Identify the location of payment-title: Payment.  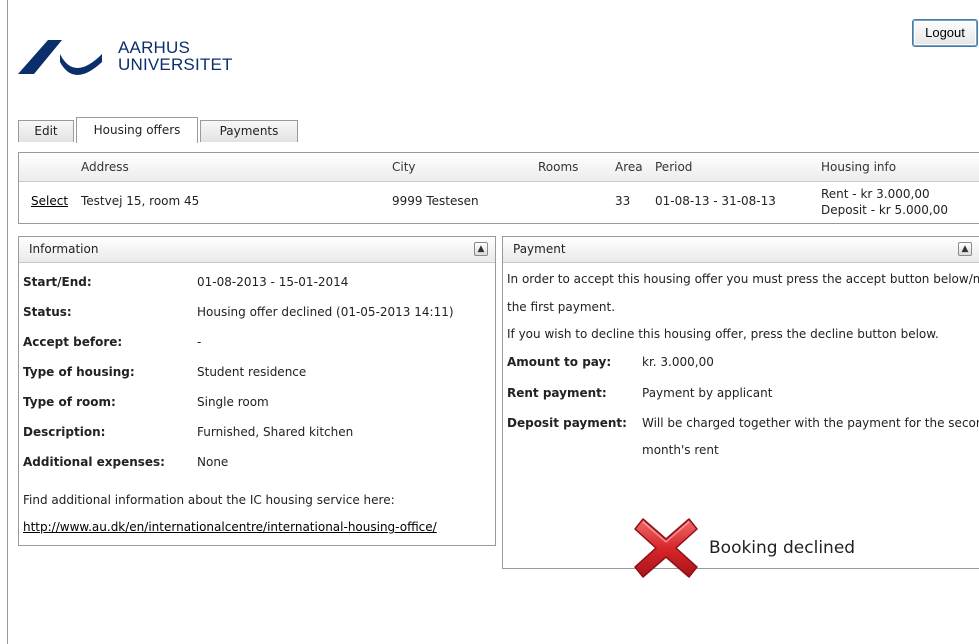
(539, 249).